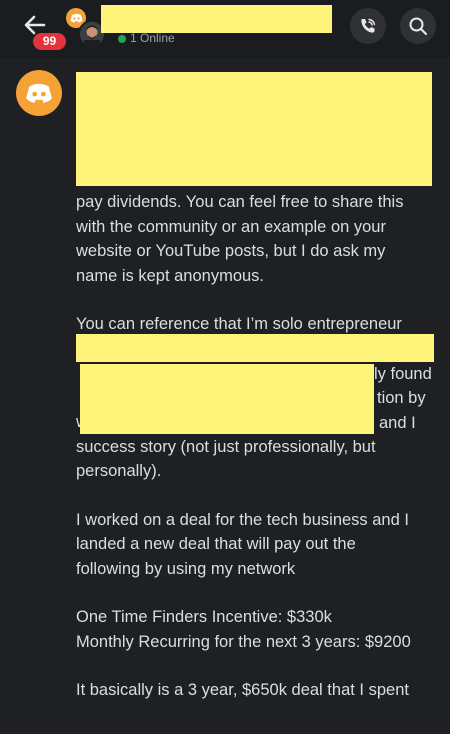 Image resolution: width=450 pixels, height=734 pixels. Describe the element at coordinates (216, 19) in the screenshot. I see `redacted-channel-name` at that location.